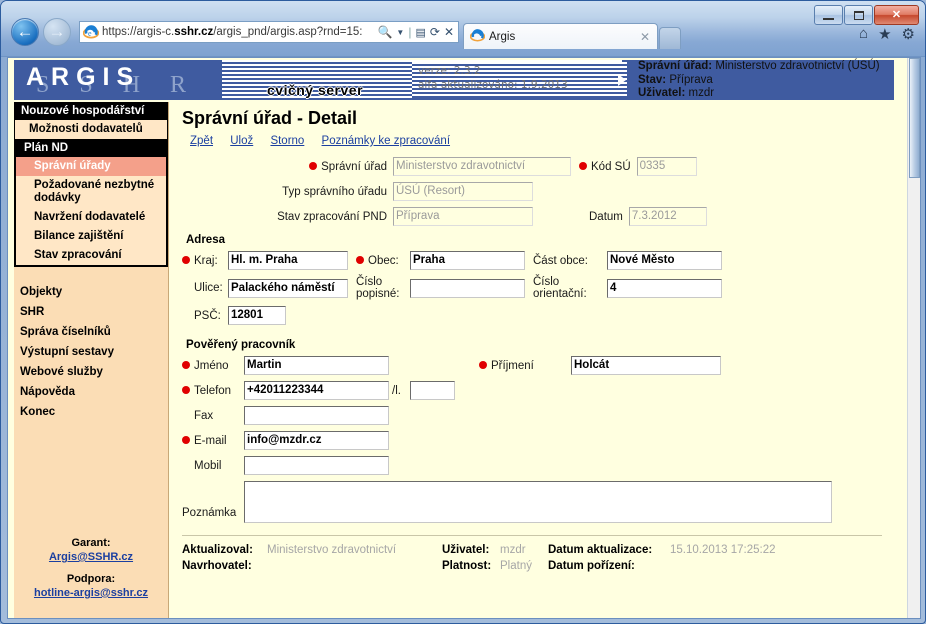 Image resolution: width=926 pixels, height=624 pixels. What do you see at coordinates (675, 66) in the screenshot?
I see `session-label: Správní úřad:` at bounding box center [675, 66].